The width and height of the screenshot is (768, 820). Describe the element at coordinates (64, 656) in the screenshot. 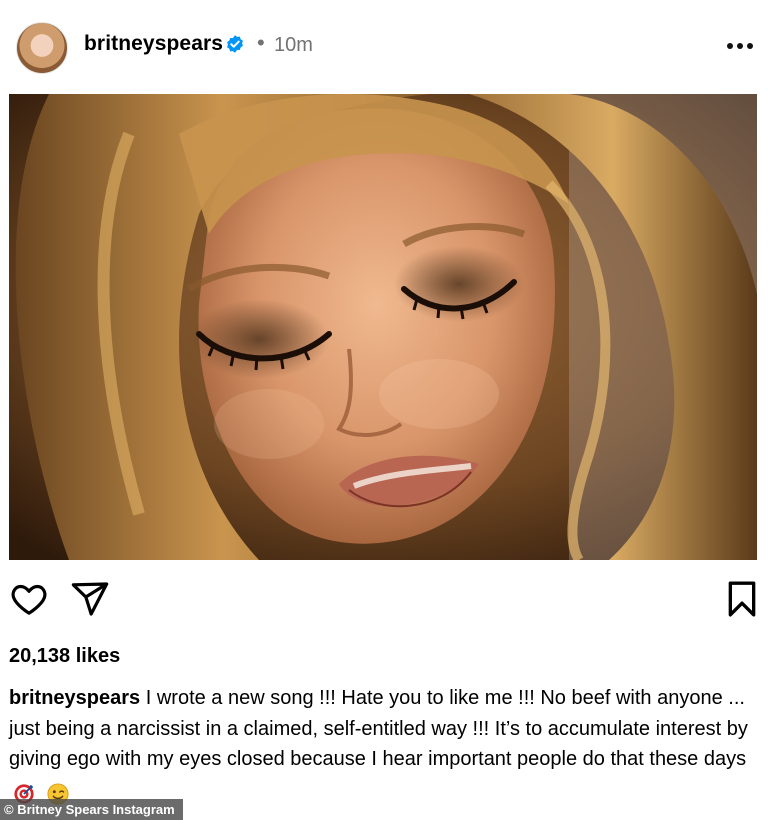

I see `likes-count: 20,138 likes` at that location.